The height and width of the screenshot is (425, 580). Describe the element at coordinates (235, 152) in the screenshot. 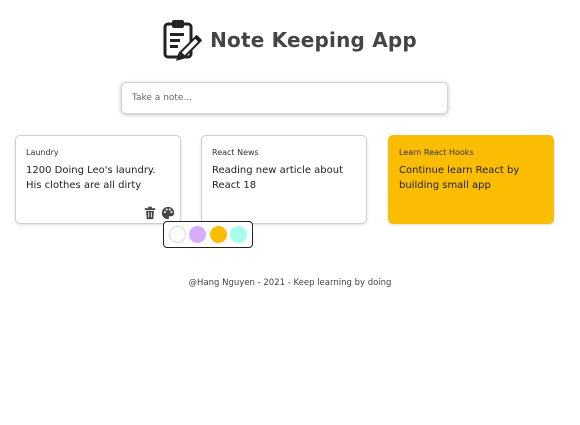

I see `note-title: React News` at that location.